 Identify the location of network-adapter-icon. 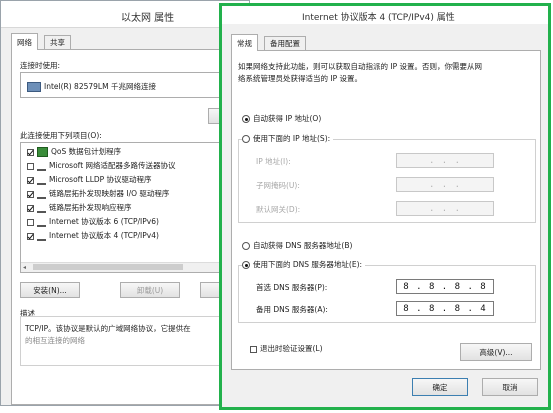
(34, 87).